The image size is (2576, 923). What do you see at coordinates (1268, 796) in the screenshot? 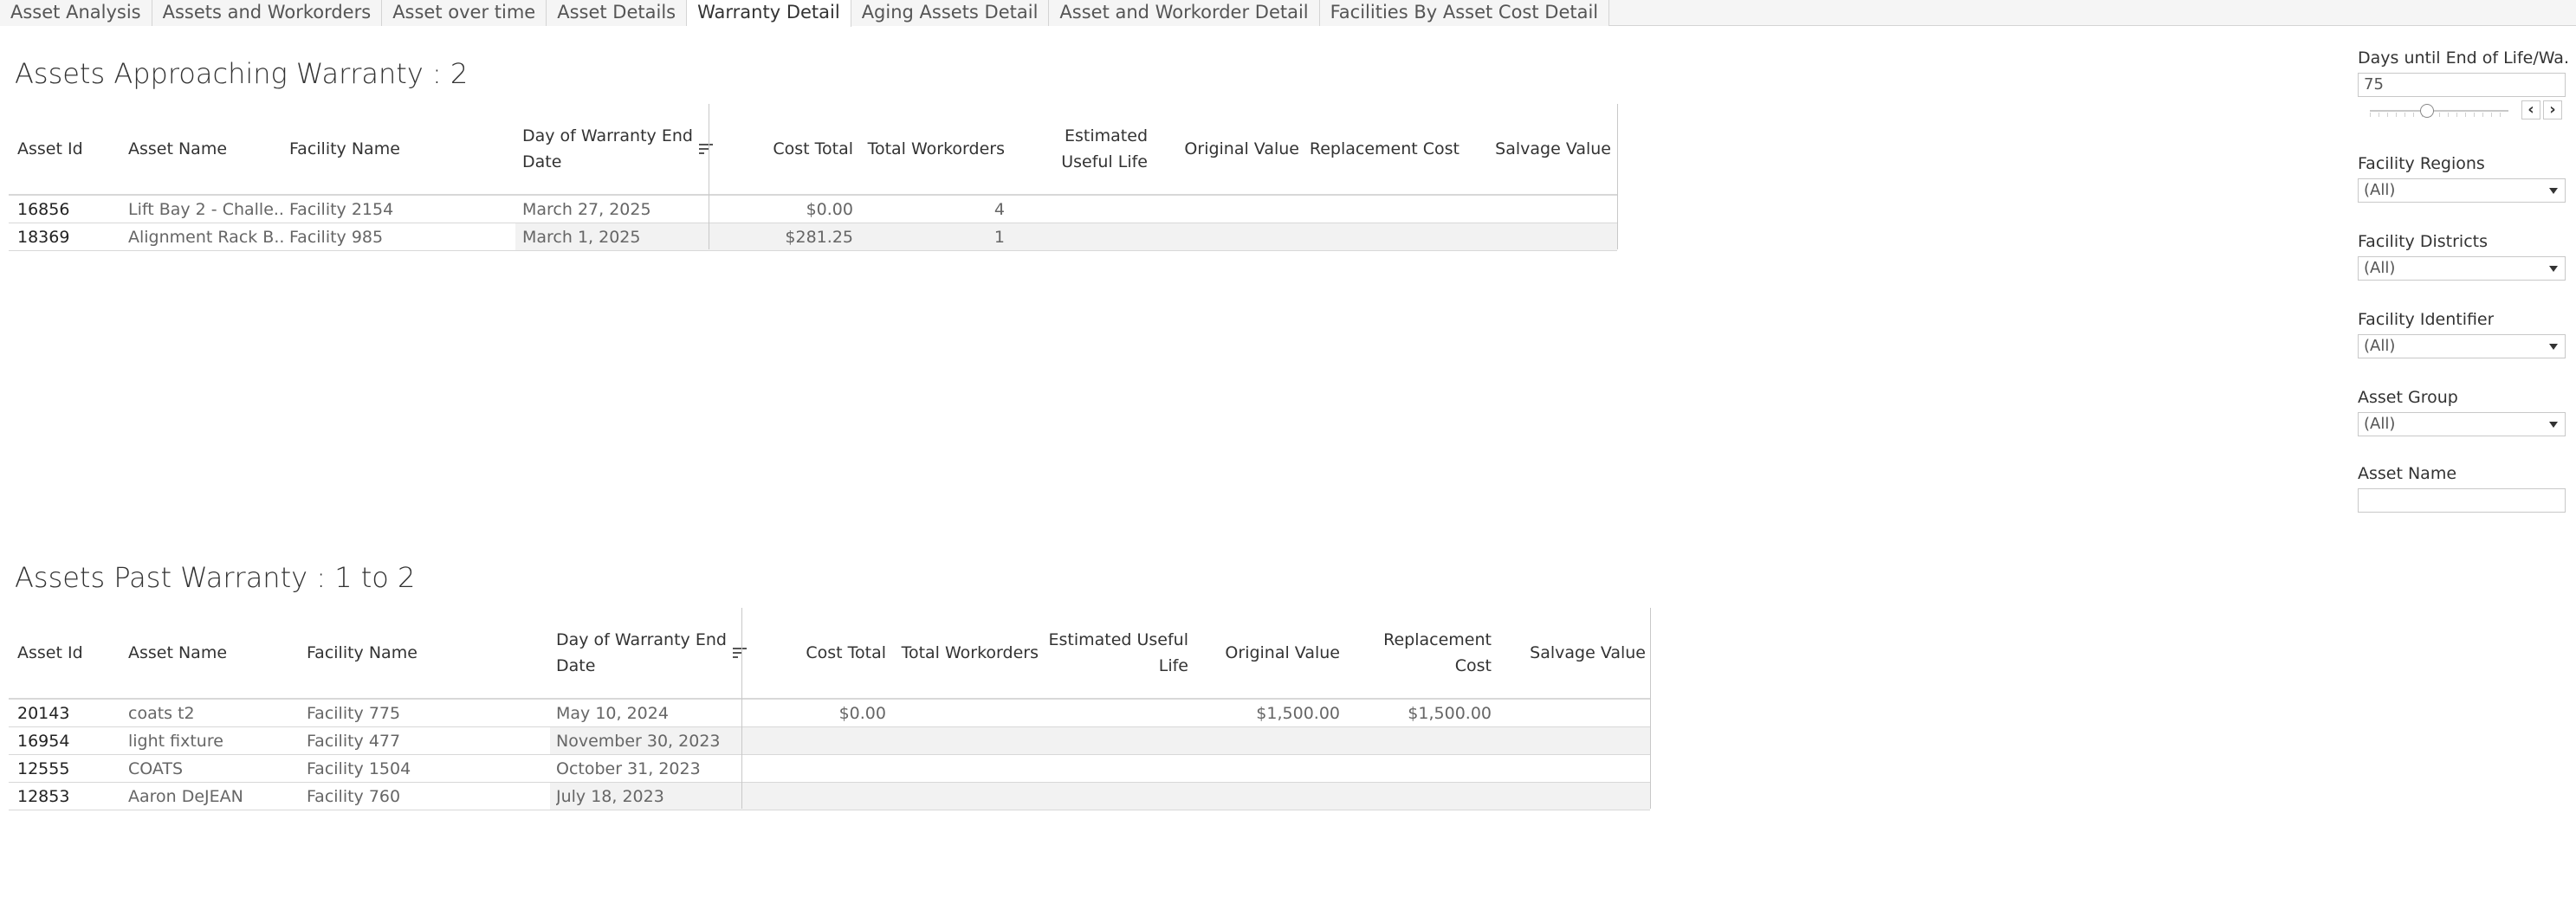
I see `cell-original-value` at bounding box center [1268, 796].